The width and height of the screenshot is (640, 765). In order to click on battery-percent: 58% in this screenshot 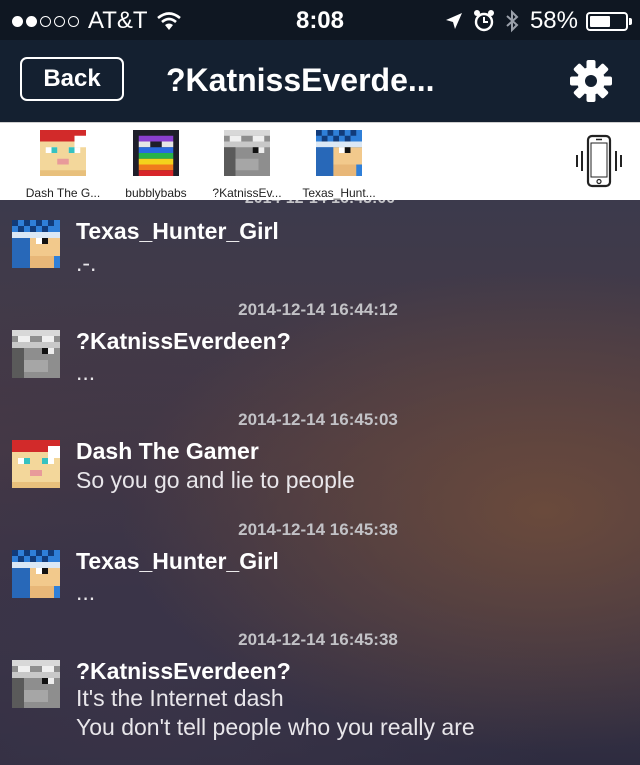, I will do `click(553, 20)`.